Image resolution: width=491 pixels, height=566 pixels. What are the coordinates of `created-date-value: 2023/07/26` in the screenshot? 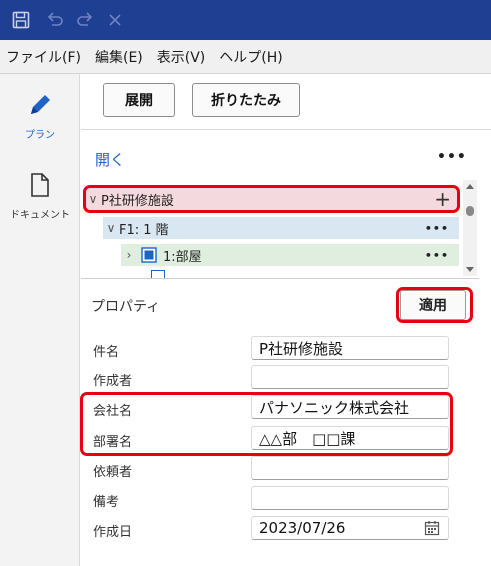 It's located at (302, 528).